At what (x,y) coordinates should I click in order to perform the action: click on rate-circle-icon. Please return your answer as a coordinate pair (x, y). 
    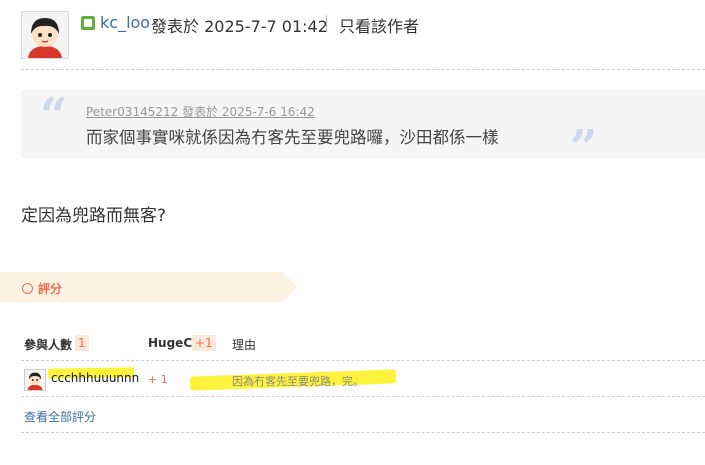
    Looking at the image, I should click on (27, 288).